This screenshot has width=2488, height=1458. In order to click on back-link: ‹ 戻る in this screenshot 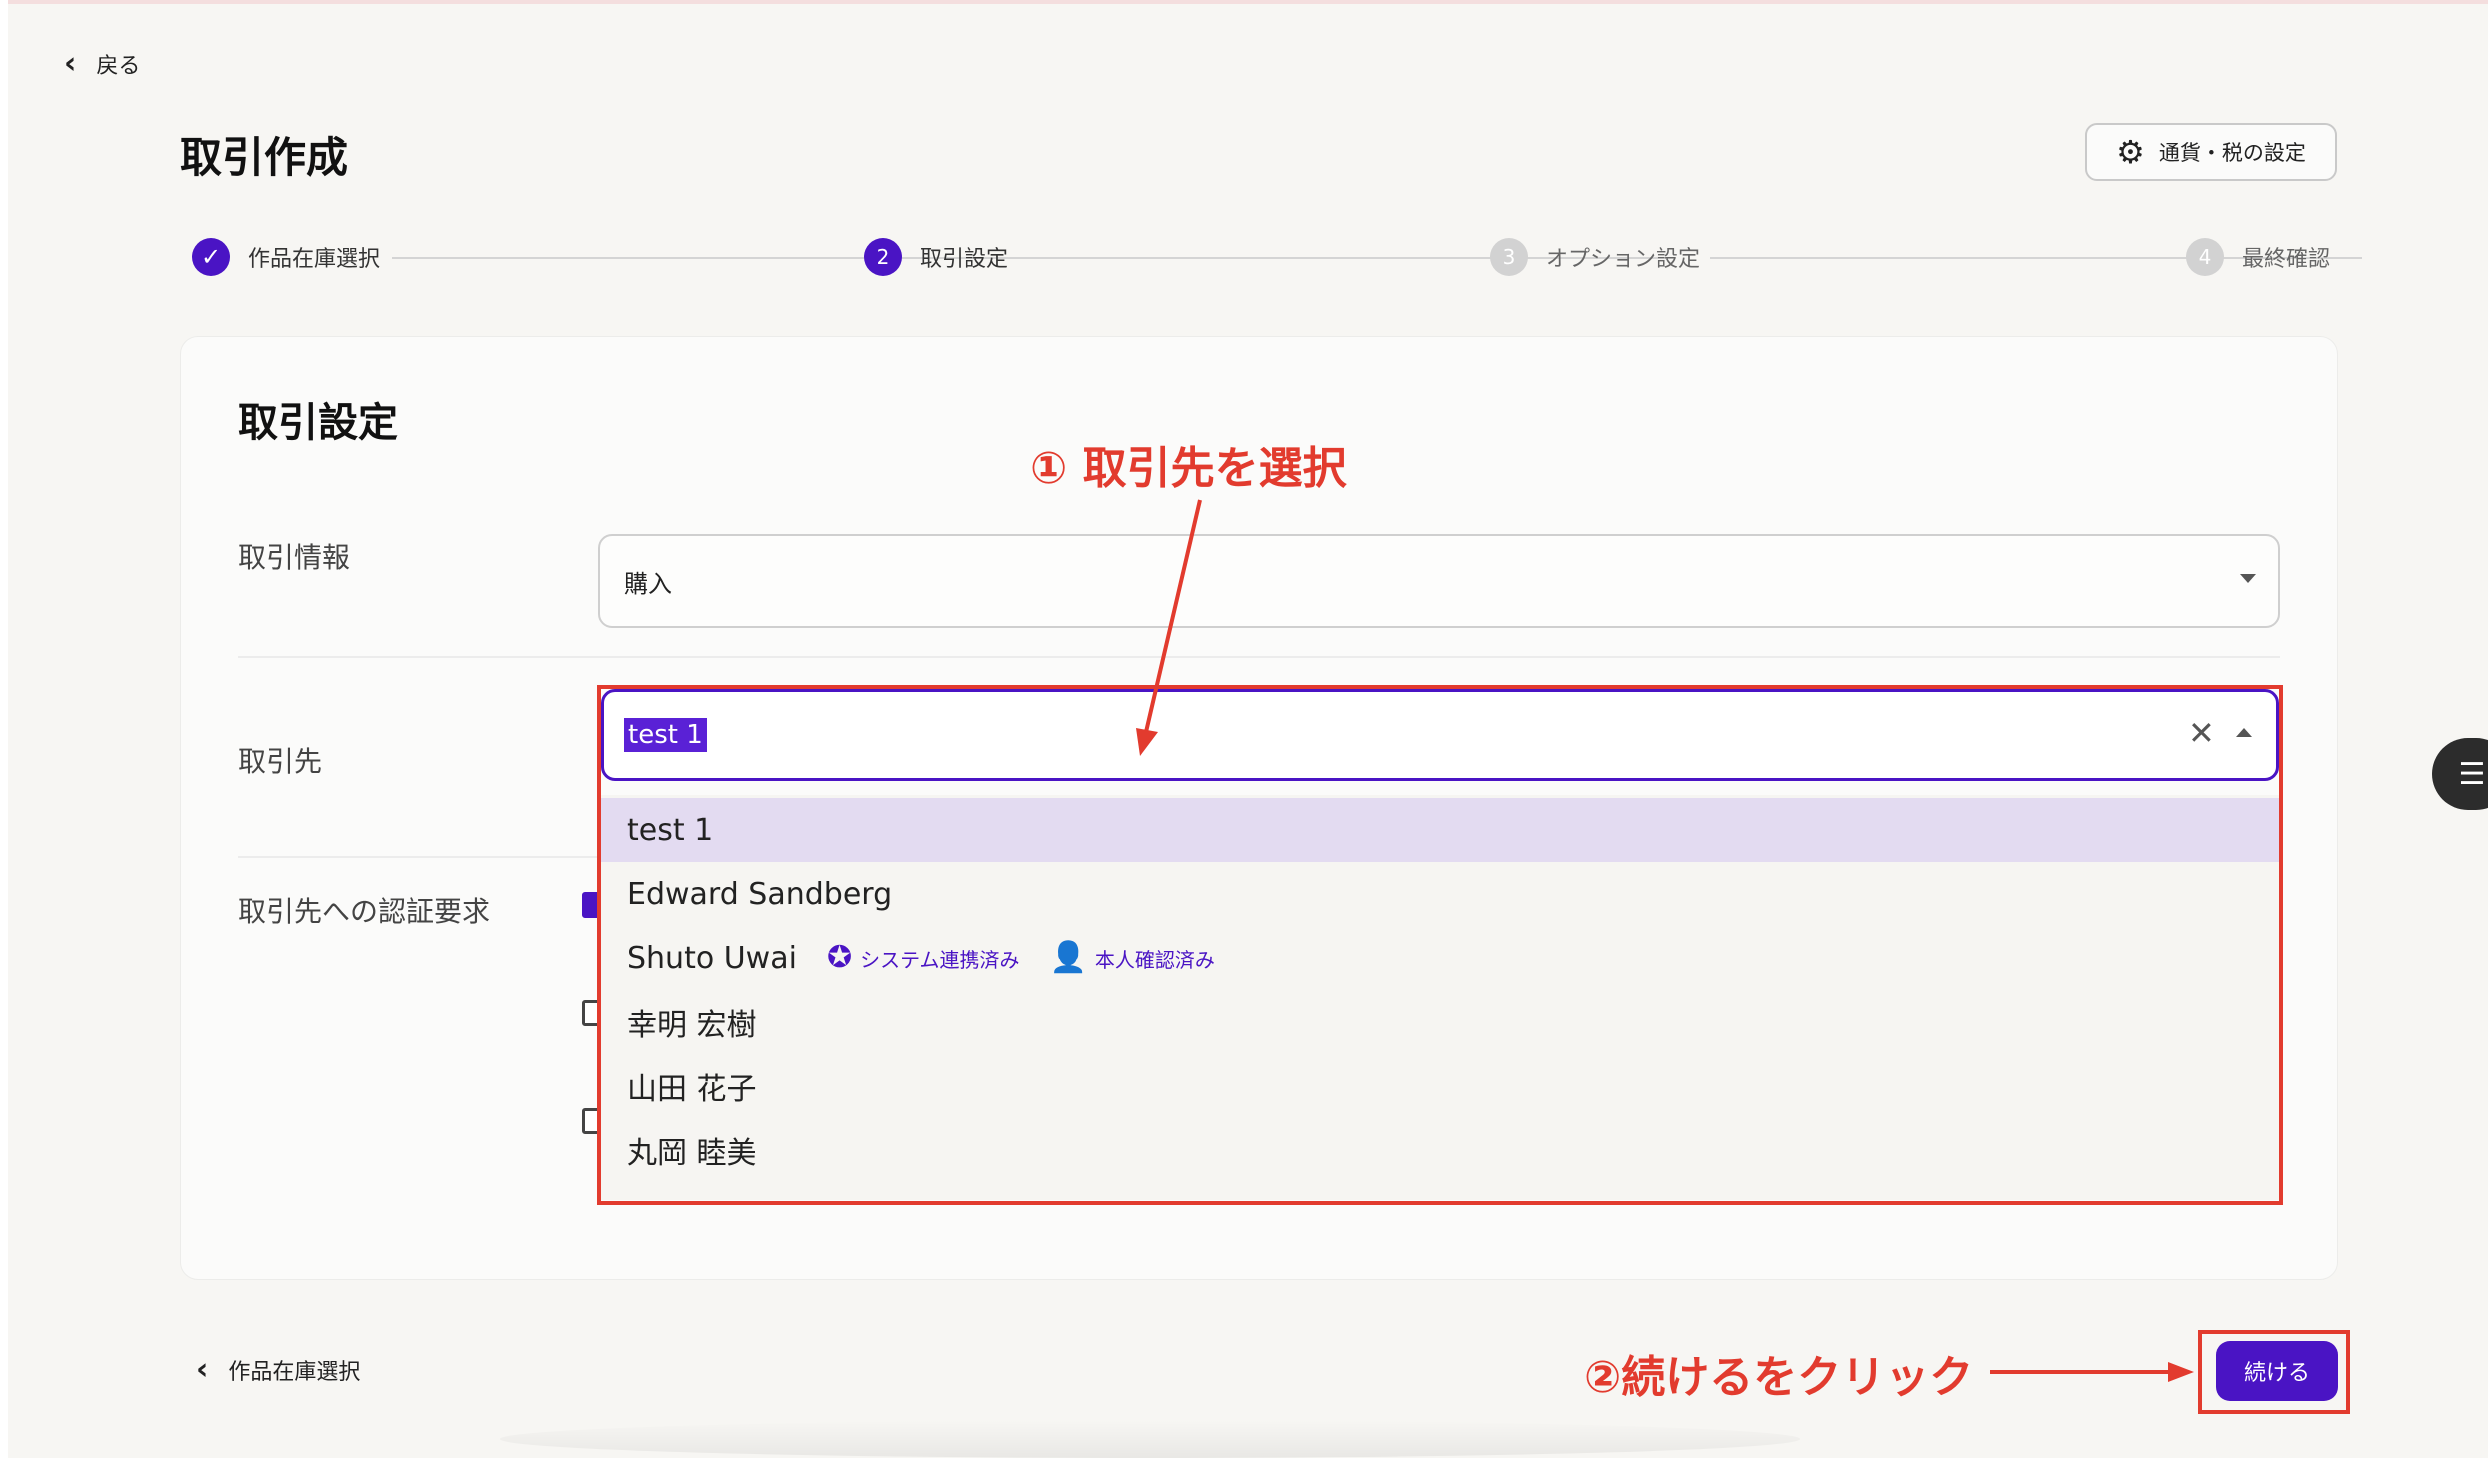, I will do `click(102, 64)`.